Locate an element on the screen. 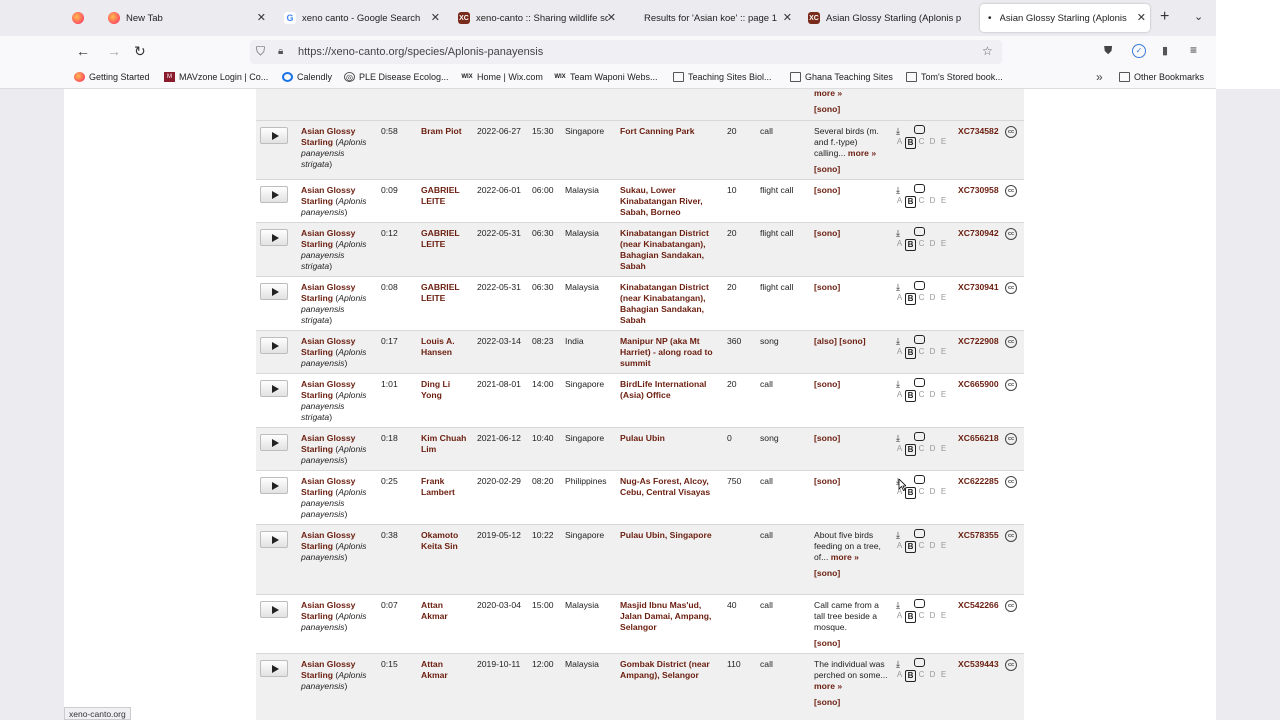  location-link: Pulau Ubin is located at coordinates (670, 438).